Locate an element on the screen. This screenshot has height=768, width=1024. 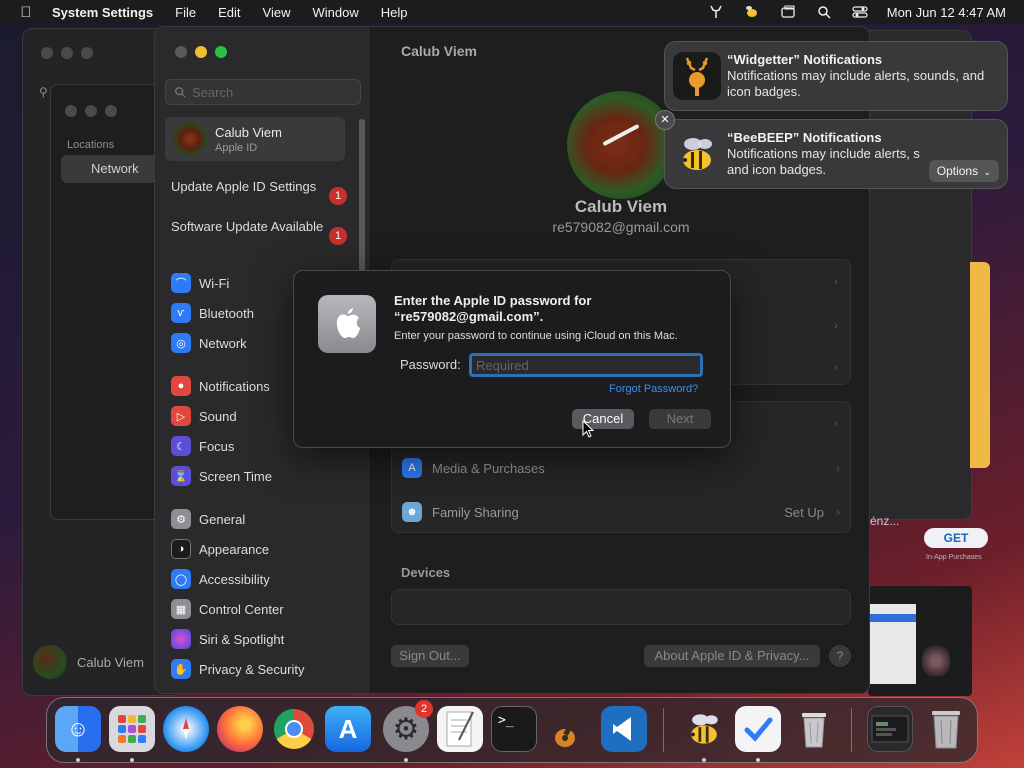
sidebar-item-software-update: Software Update Available 1 is located at coordinates (259, 232).